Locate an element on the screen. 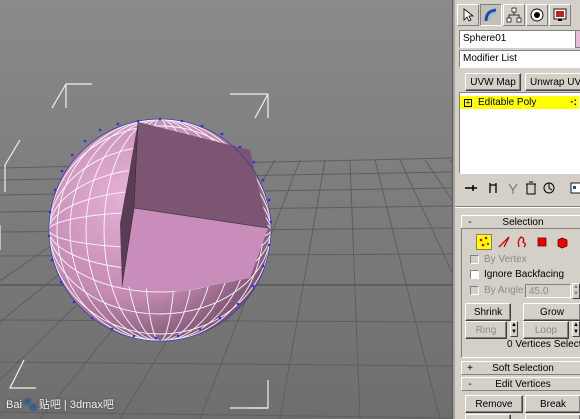 Image resolution: width=580 pixels, height=419 pixels. angle-spinner-field: 45.0 is located at coordinates (548, 291).